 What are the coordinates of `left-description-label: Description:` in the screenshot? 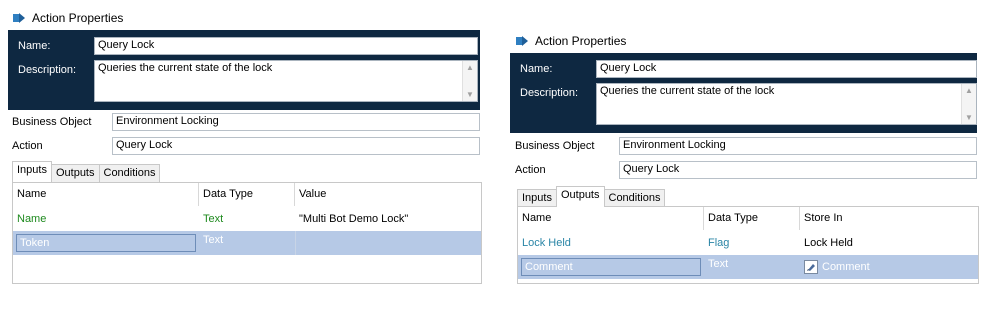 It's located at (47, 70).